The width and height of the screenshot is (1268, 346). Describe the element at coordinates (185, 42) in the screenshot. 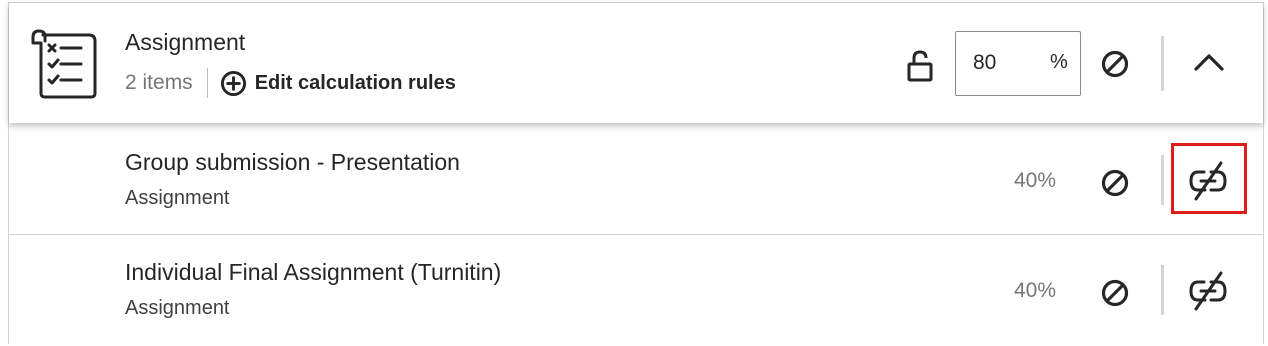

I see `category-title: Assignment` at that location.